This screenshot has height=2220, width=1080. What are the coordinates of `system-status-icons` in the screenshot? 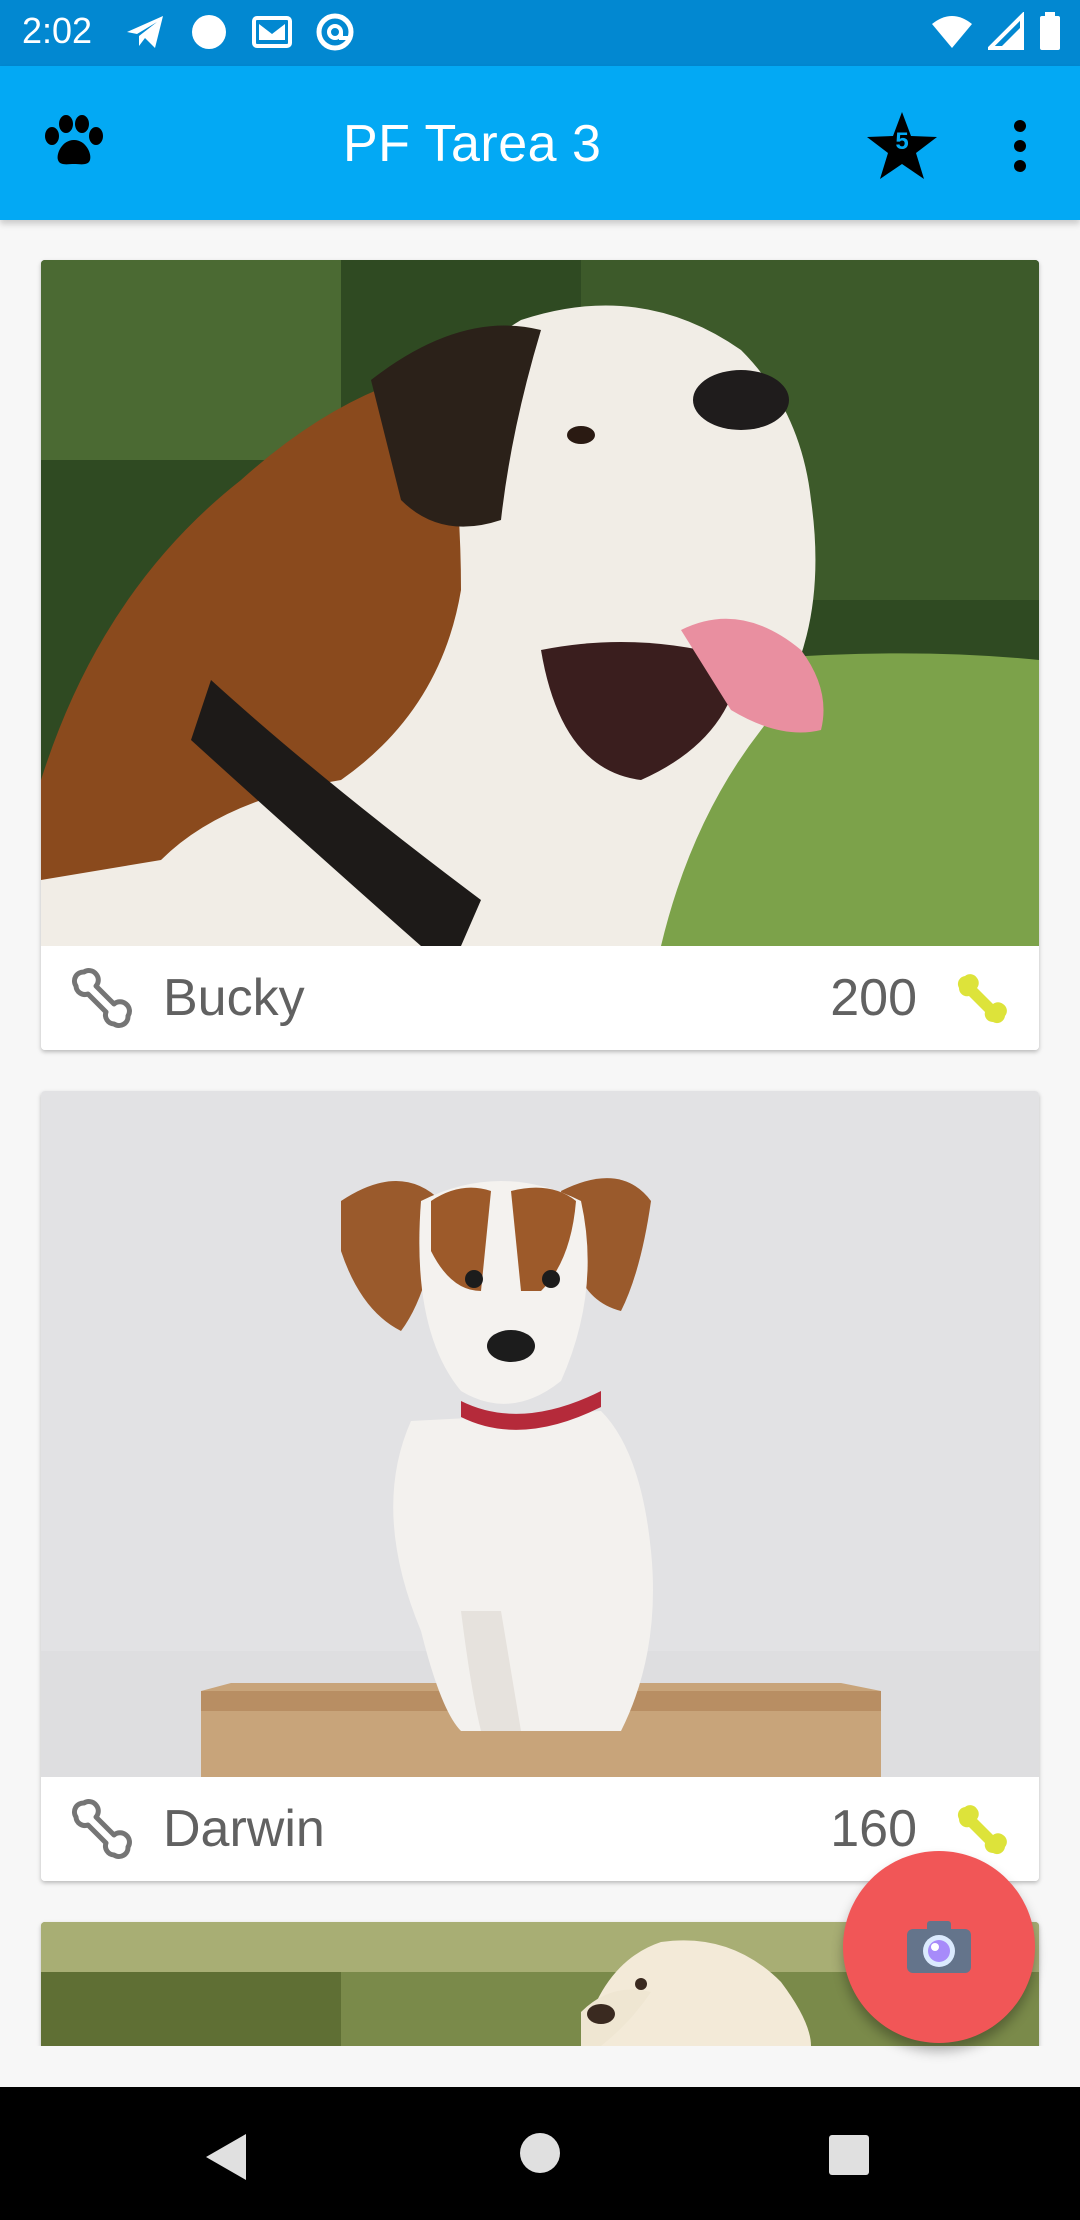 It's located at (996, 32).